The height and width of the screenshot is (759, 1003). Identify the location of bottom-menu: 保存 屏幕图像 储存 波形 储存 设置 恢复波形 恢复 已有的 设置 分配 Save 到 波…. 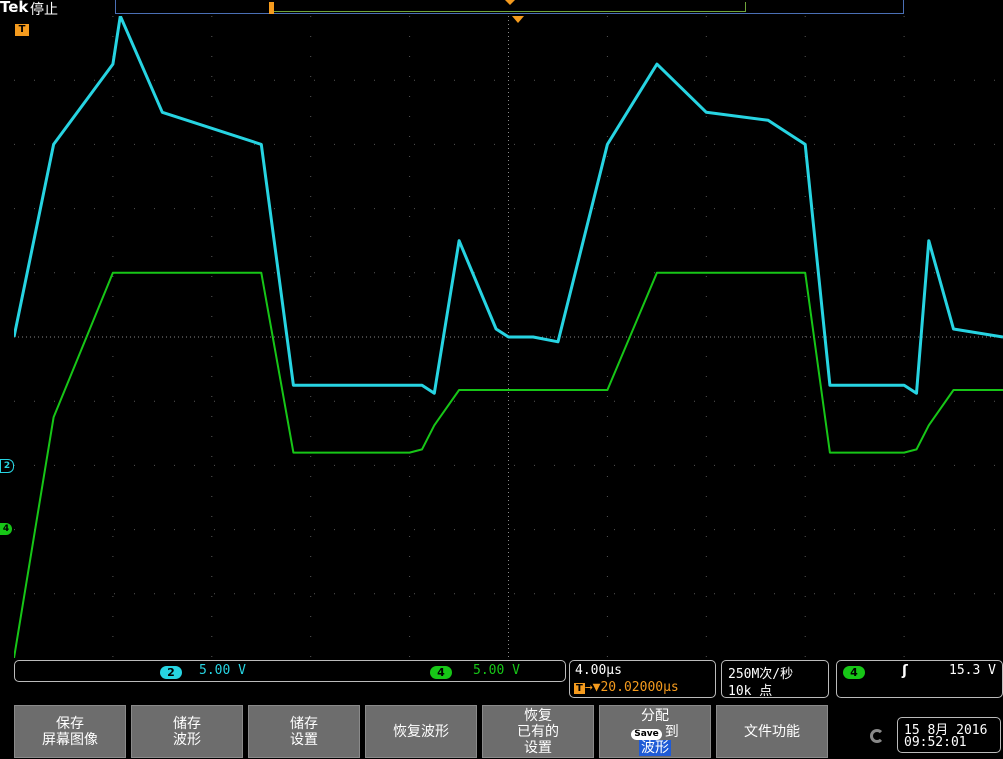
(501, 731).